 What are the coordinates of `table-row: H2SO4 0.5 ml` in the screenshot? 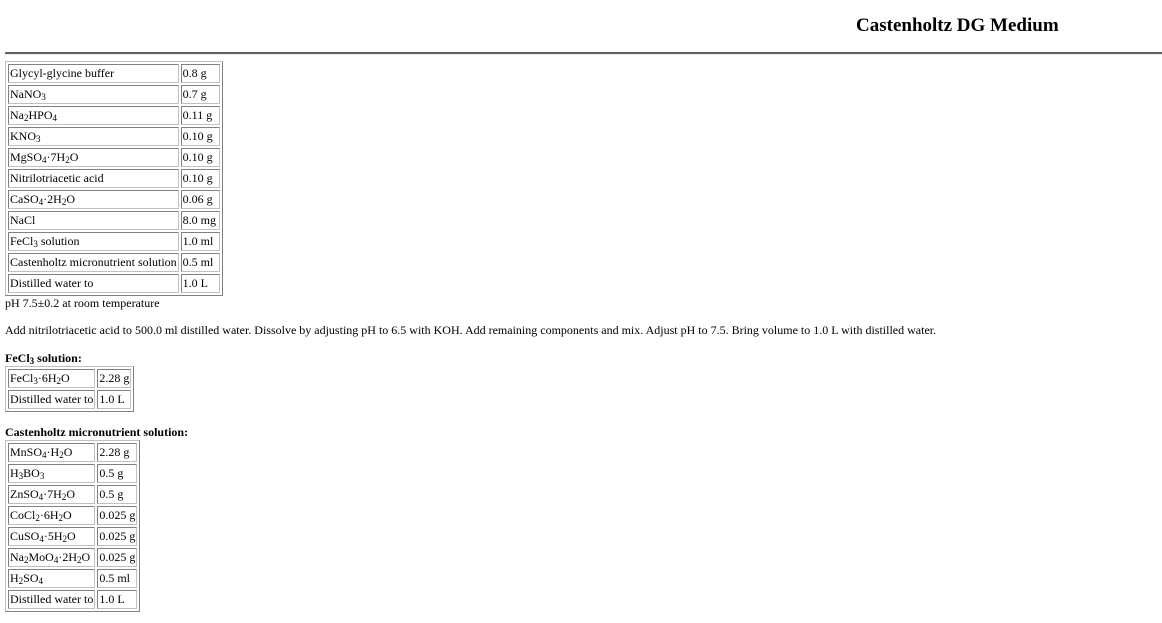 It's located at (73, 578).